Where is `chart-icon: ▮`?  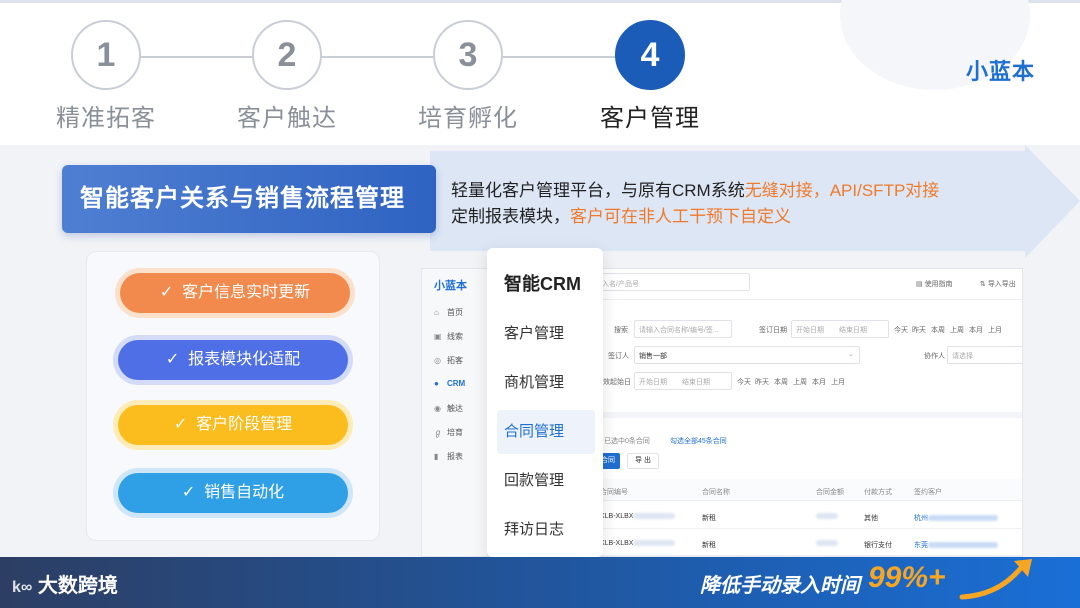 chart-icon: ▮ is located at coordinates (436, 456).